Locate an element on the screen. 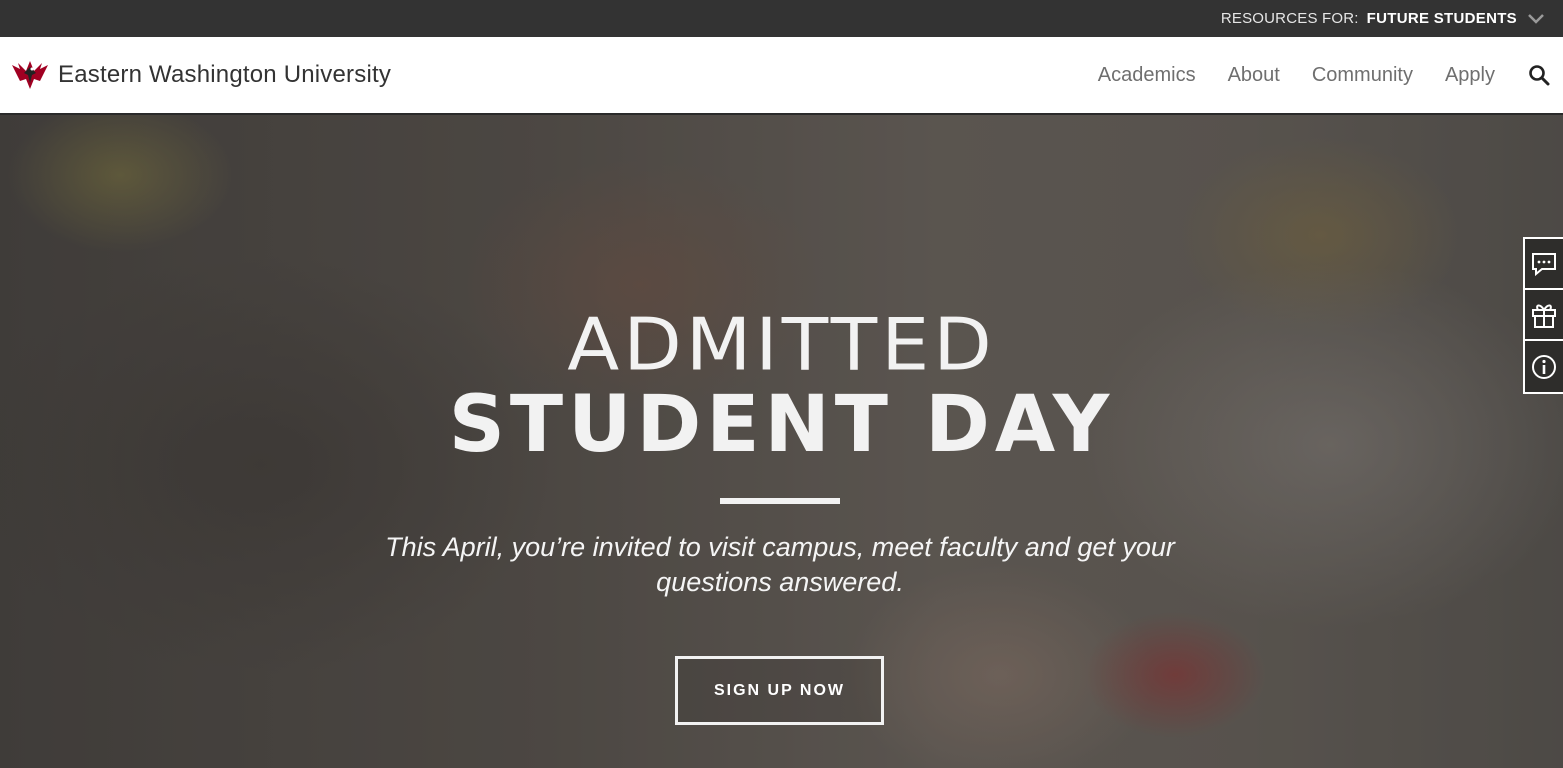 This screenshot has width=1563, height=768. sign-up-button: SIGN UP NOW is located at coordinates (779, 690).